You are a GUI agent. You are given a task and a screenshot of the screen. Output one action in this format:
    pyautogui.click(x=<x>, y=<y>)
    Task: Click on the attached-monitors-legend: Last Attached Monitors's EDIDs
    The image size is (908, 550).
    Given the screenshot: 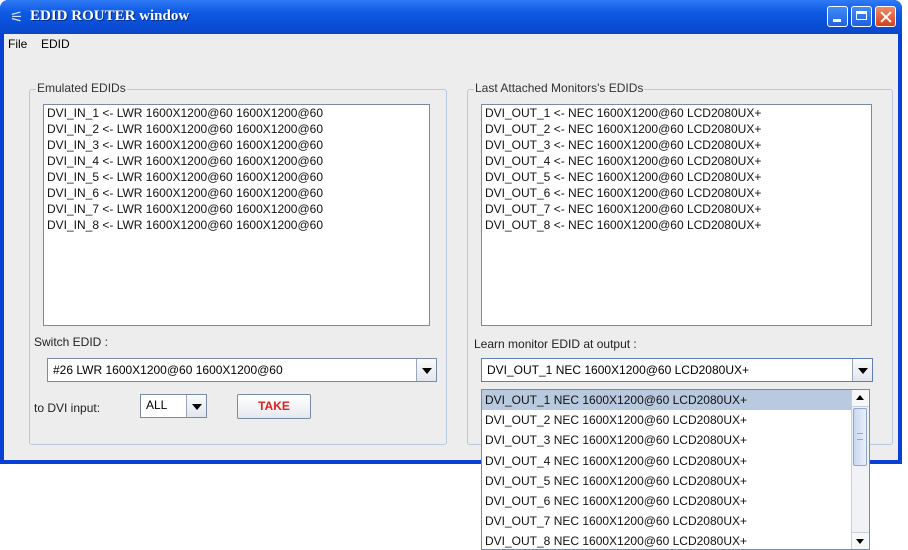 What is the action you would take?
    pyautogui.click(x=559, y=88)
    